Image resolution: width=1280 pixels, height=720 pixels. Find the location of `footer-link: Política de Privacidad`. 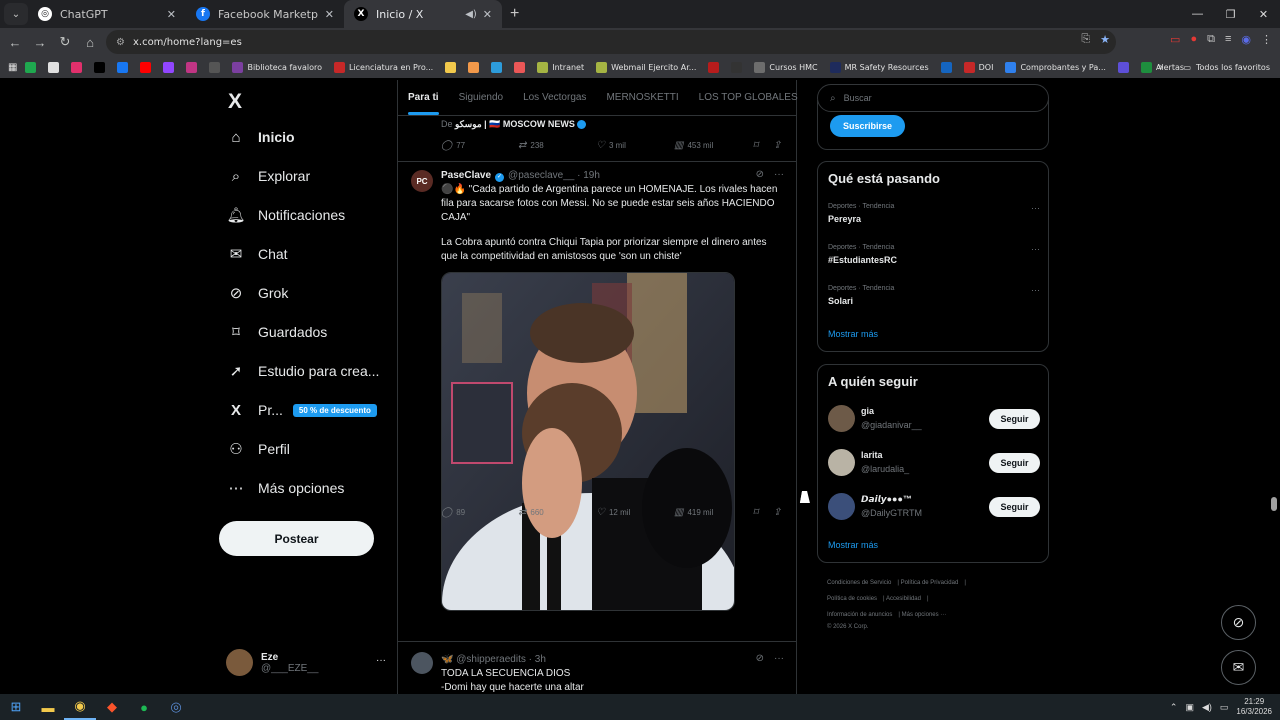

footer-link: Política de Privacidad is located at coordinates (930, 583).